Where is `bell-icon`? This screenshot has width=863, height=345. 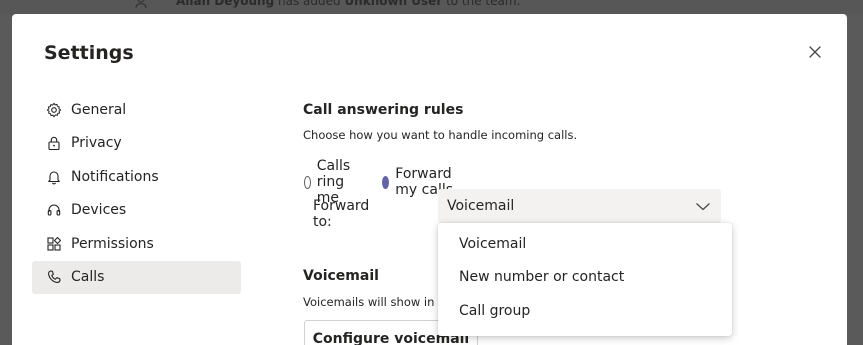
bell-icon is located at coordinates (54, 177).